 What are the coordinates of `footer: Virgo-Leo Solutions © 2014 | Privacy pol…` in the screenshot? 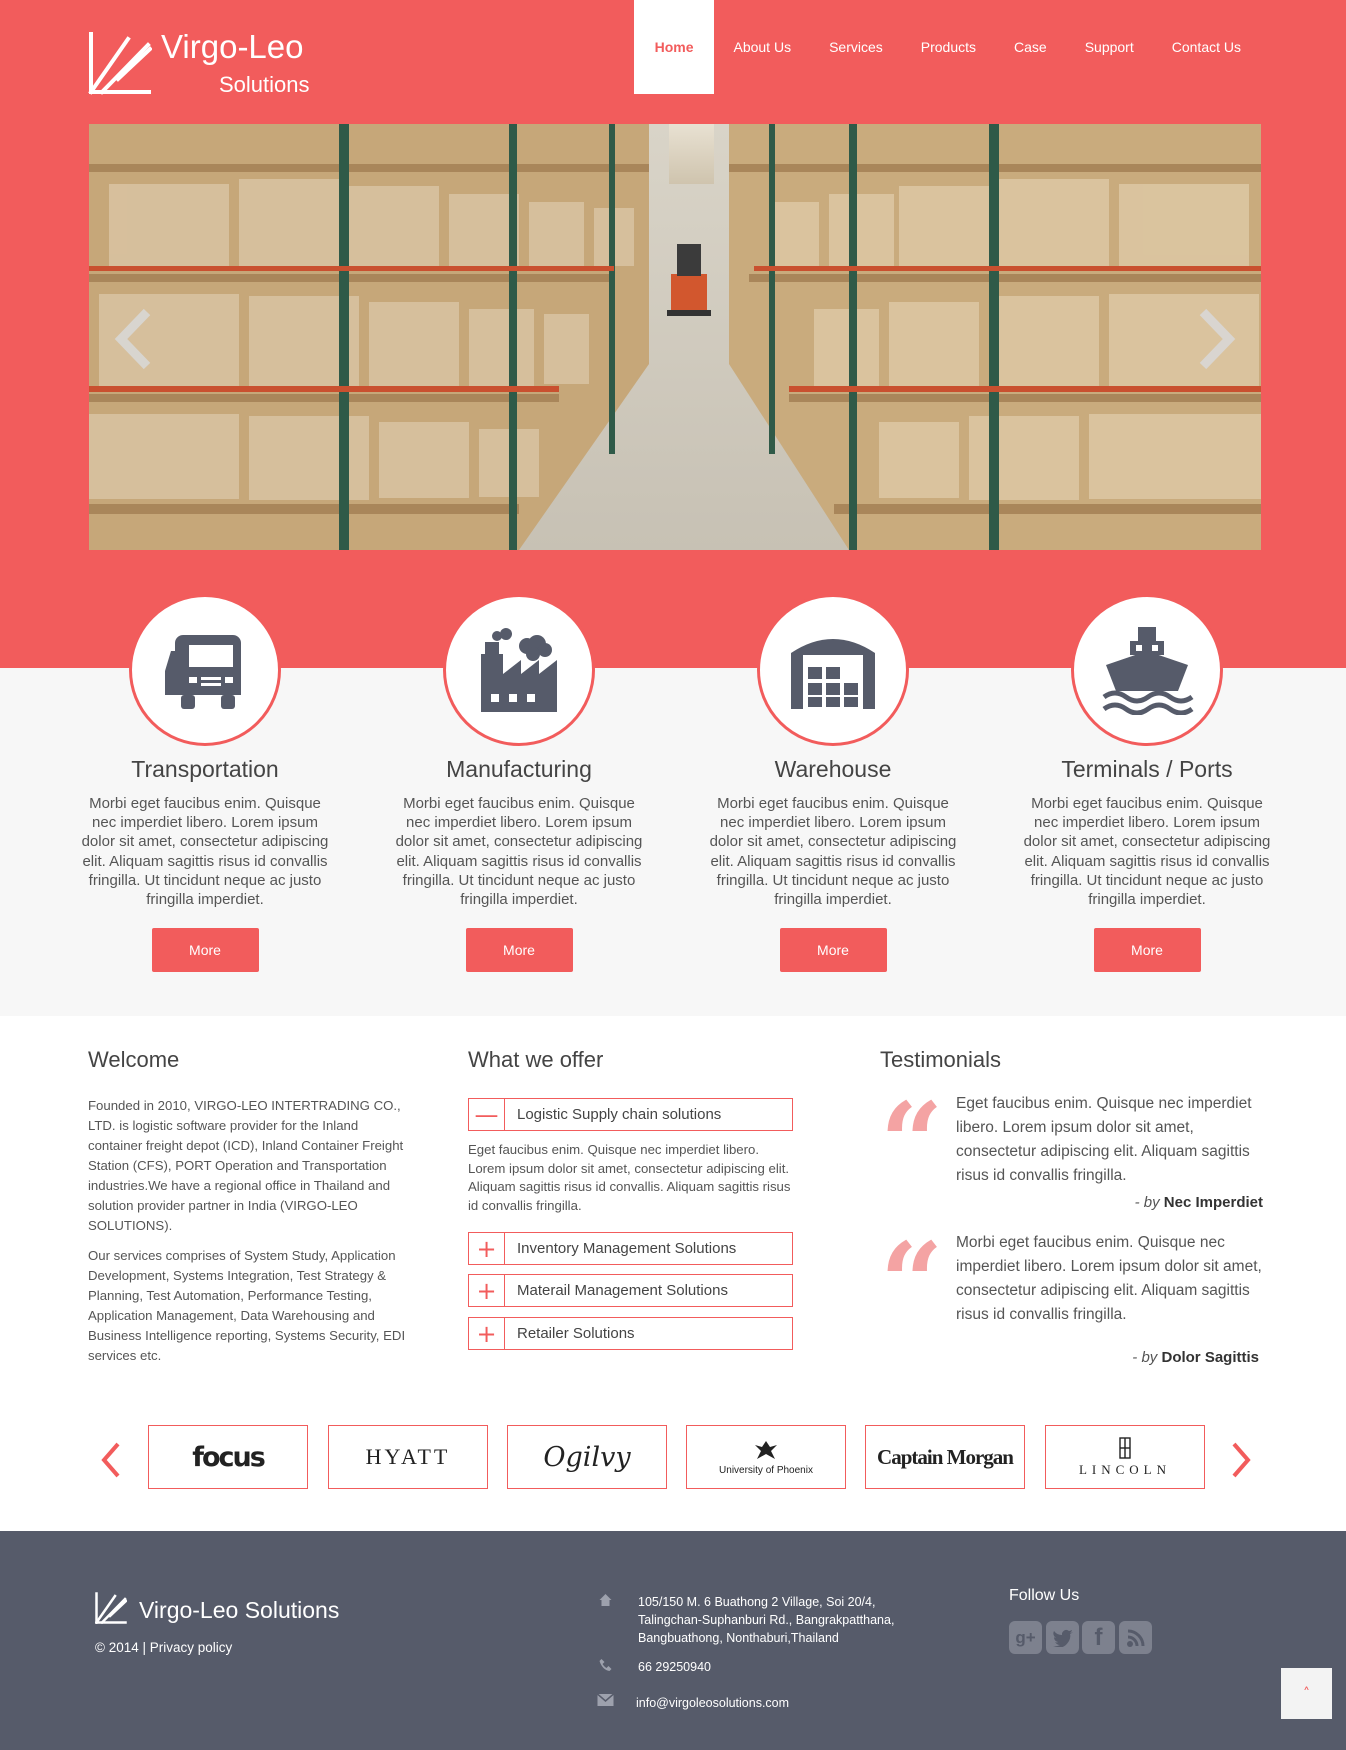 It's located at (673, 1640).